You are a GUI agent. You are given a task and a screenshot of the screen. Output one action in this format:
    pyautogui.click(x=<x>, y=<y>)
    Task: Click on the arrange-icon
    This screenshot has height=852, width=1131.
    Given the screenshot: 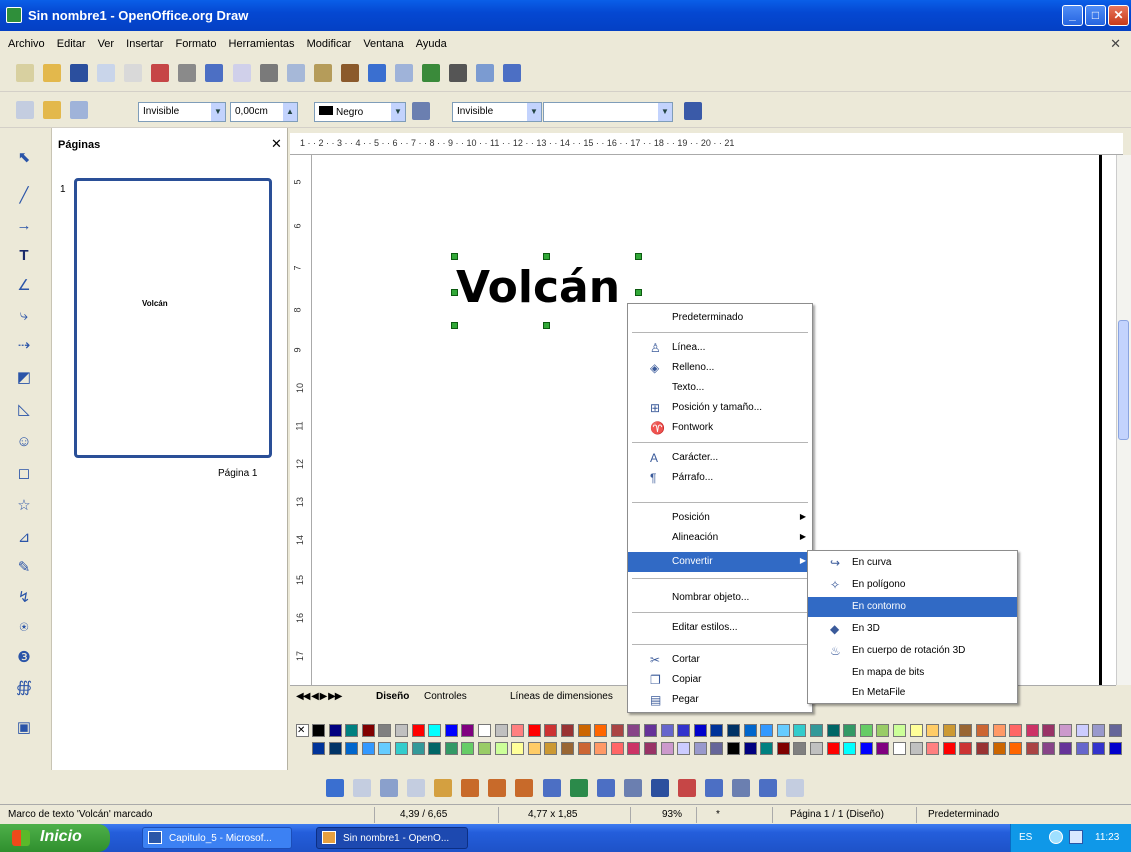 What is the action you would take?
    pyautogui.click(x=470, y=788)
    